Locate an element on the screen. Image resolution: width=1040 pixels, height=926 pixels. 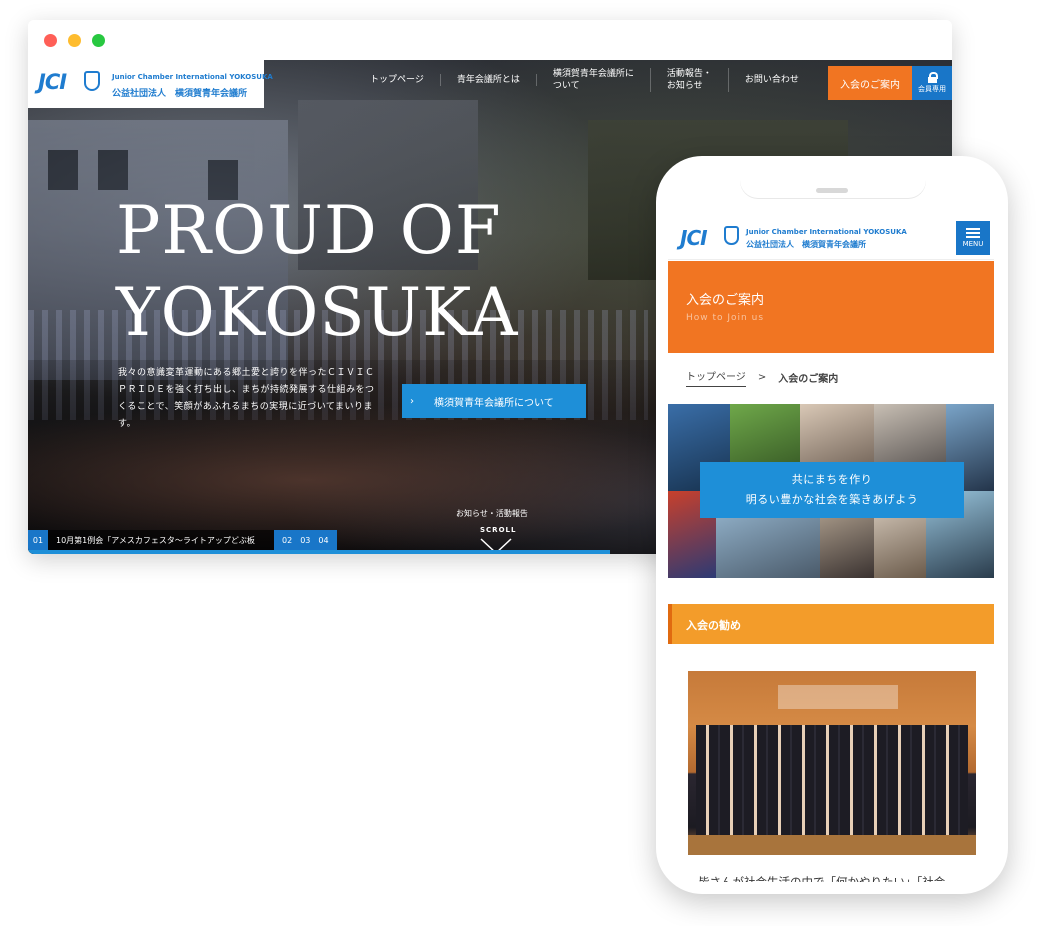
maximize-window-dot is located at coordinates (98, 40).